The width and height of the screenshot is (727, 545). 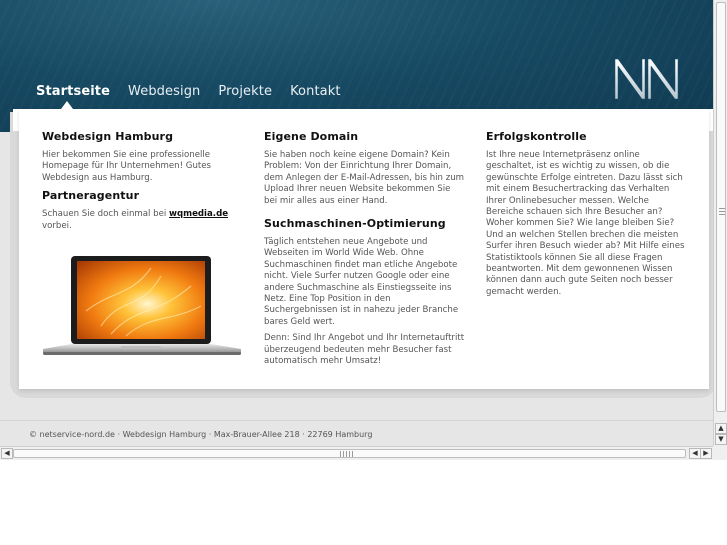 I want to click on partner-link: wqmedia.de, so click(x=198, y=214).